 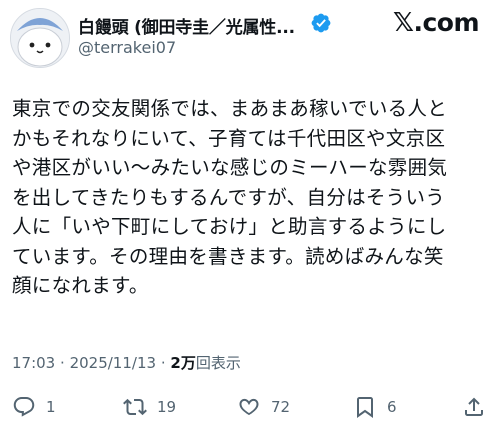 I want to click on site-logo: 𝕏.com, so click(x=436, y=23).